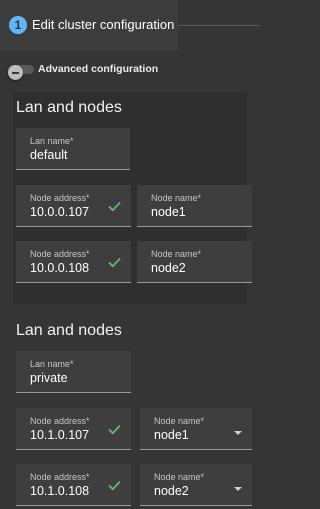 This screenshot has width=320, height=509. What do you see at coordinates (73, 149) in the screenshot?
I see `lan-name-field: Lan name* default` at bounding box center [73, 149].